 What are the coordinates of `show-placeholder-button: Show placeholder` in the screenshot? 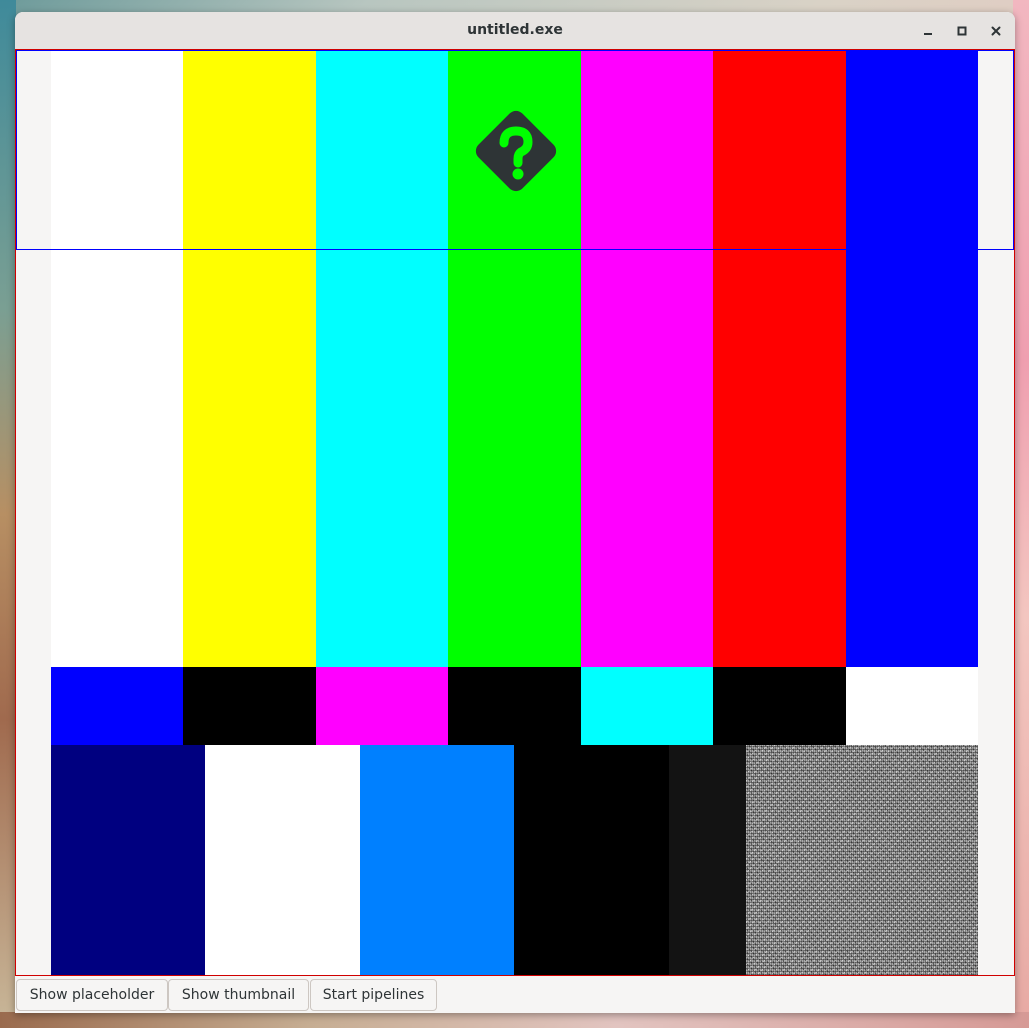 It's located at (92, 995).